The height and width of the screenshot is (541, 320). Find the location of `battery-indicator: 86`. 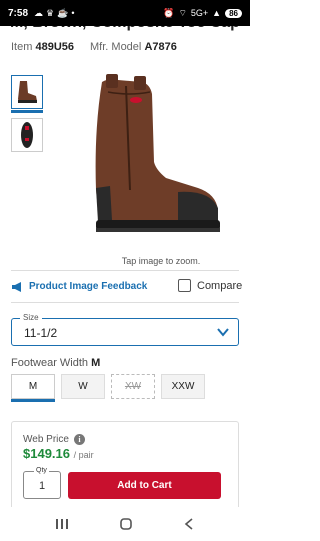

battery-indicator: 86 is located at coordinates (233, 13).